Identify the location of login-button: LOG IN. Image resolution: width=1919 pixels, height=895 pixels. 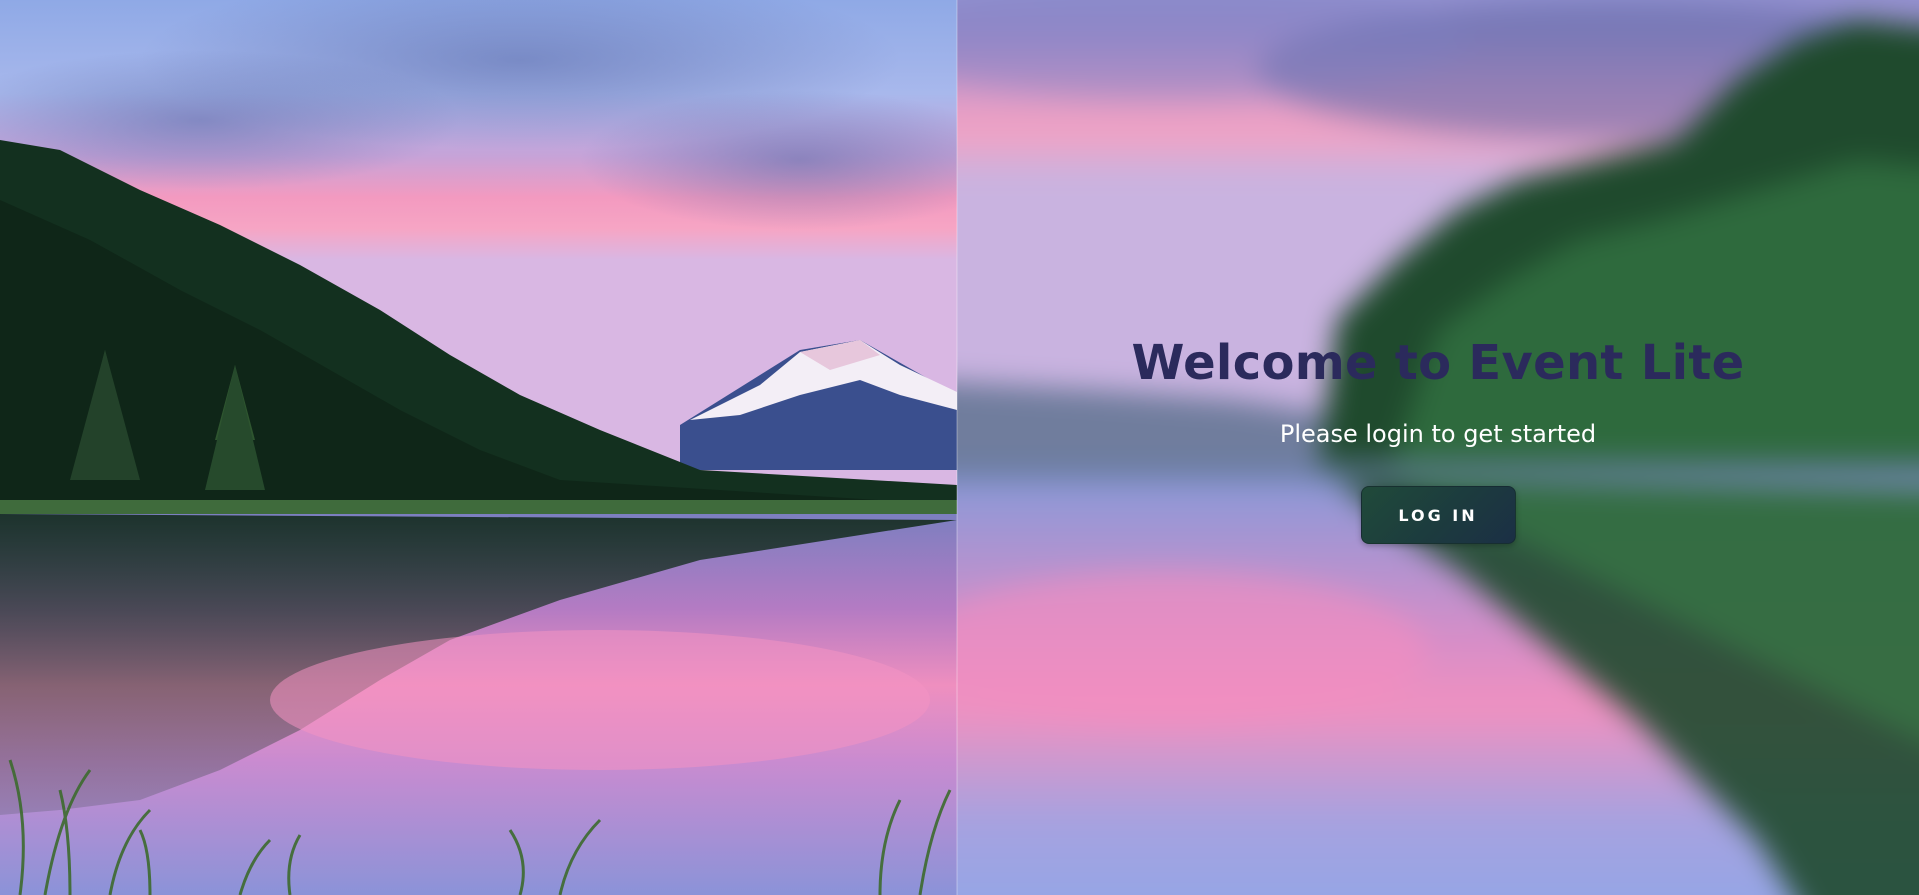
(1438, 515).